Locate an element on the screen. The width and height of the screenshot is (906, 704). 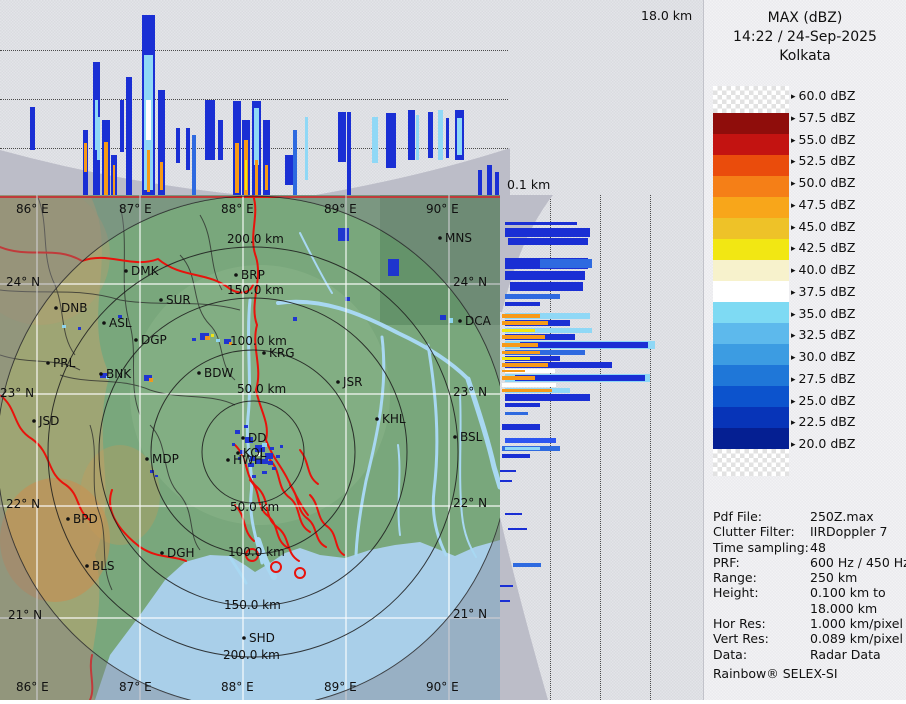
legend-label: ▸ 22.5 dBZ is located at coordinates (823, 422).